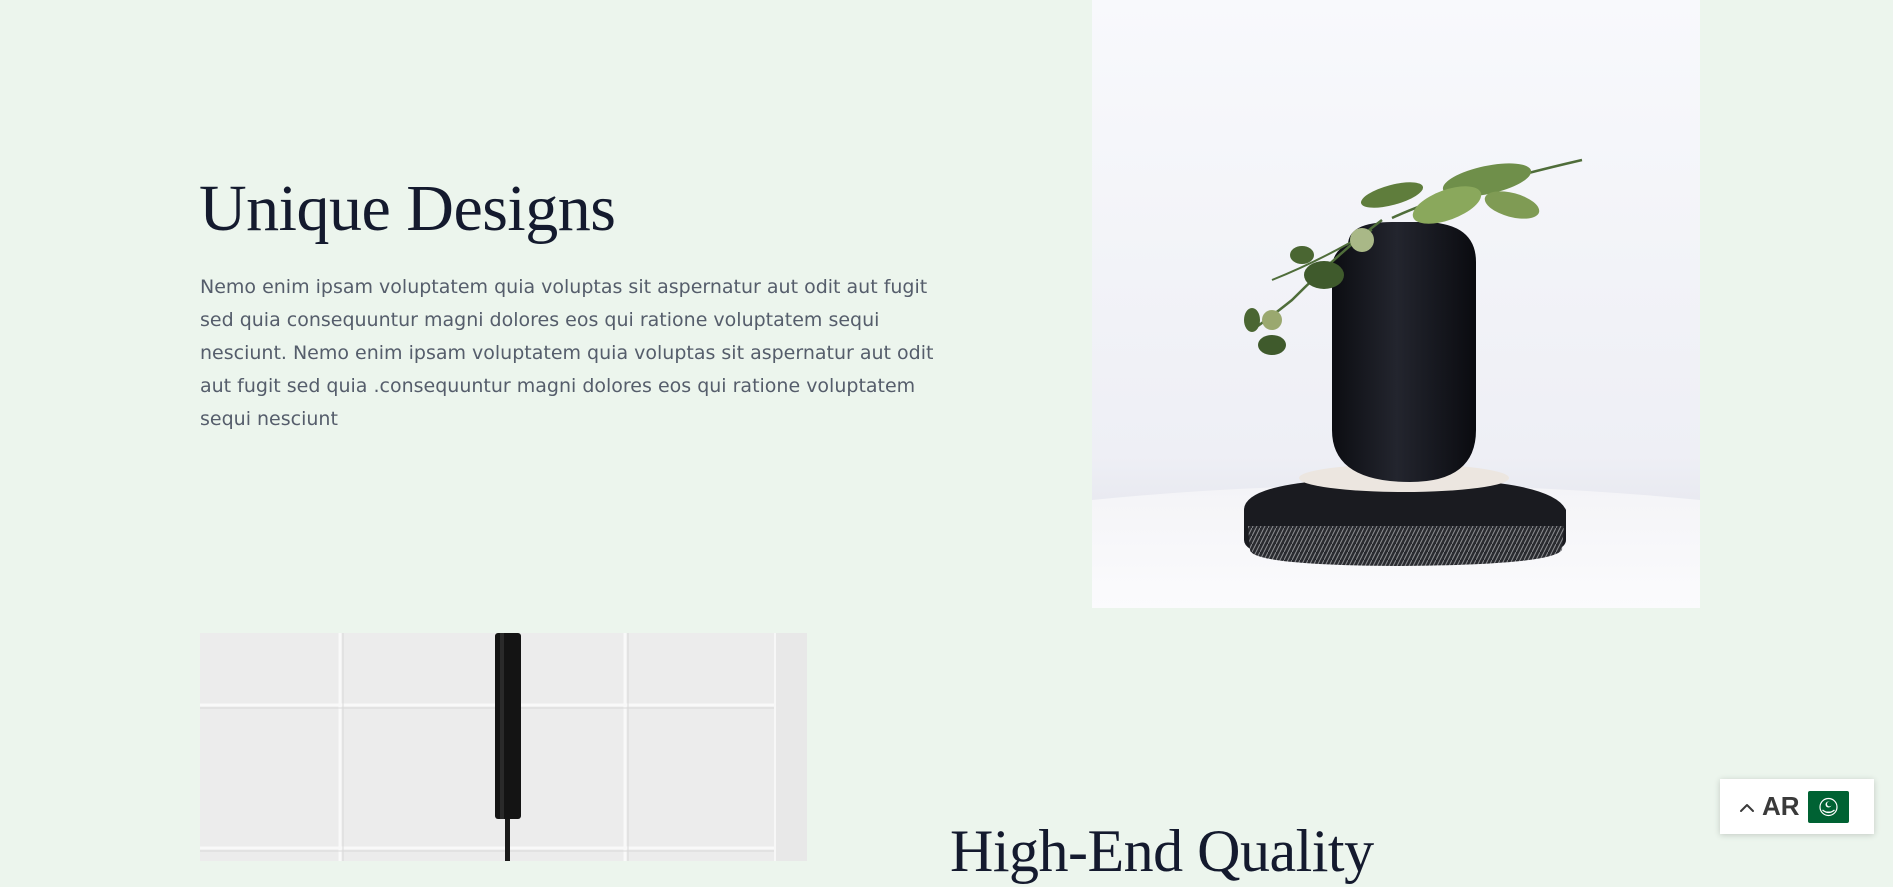 The width and height of the screenshot is (1893, 887). I want to click on language-code: AR, so click(1781, 806).